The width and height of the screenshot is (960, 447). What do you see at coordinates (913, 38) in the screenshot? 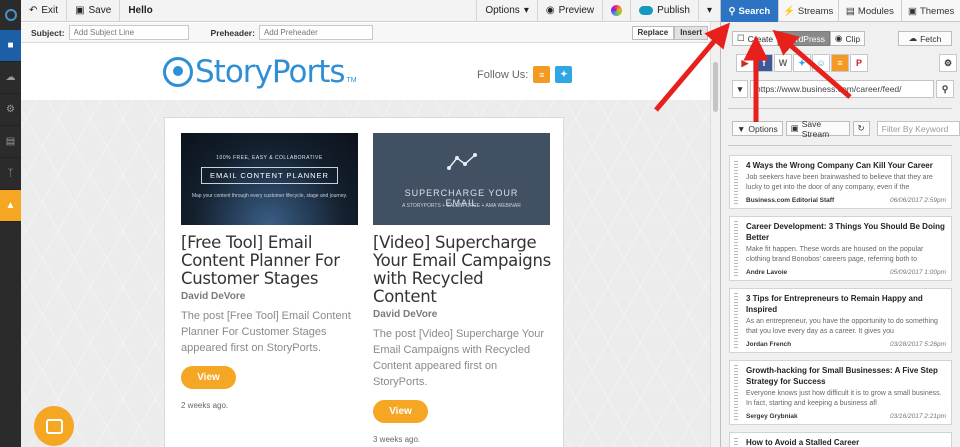
I see `cloud-download-icon: ☁` at bounding box center [913, 38].